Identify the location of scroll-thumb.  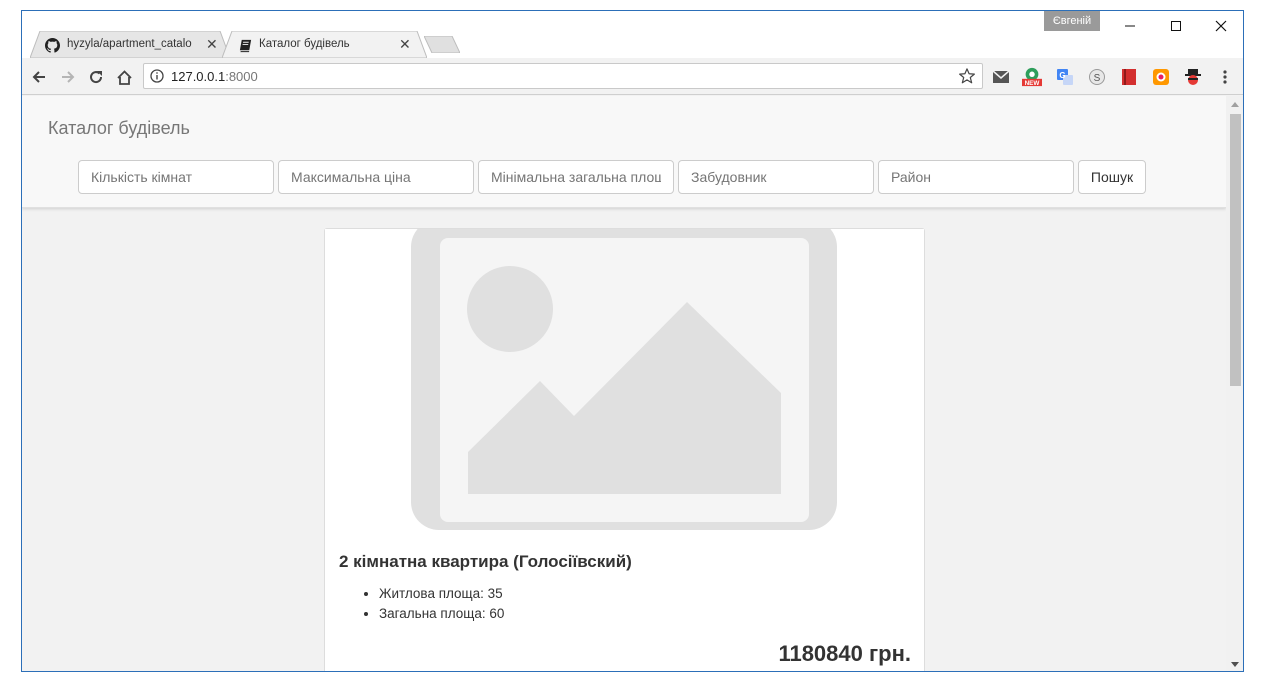
(1235, 250).